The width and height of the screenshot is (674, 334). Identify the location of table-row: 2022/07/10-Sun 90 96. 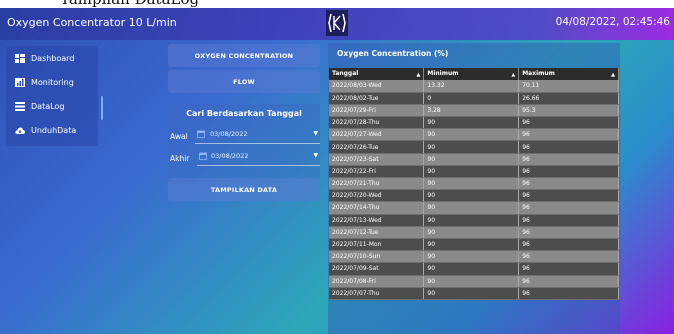
(474, 257).